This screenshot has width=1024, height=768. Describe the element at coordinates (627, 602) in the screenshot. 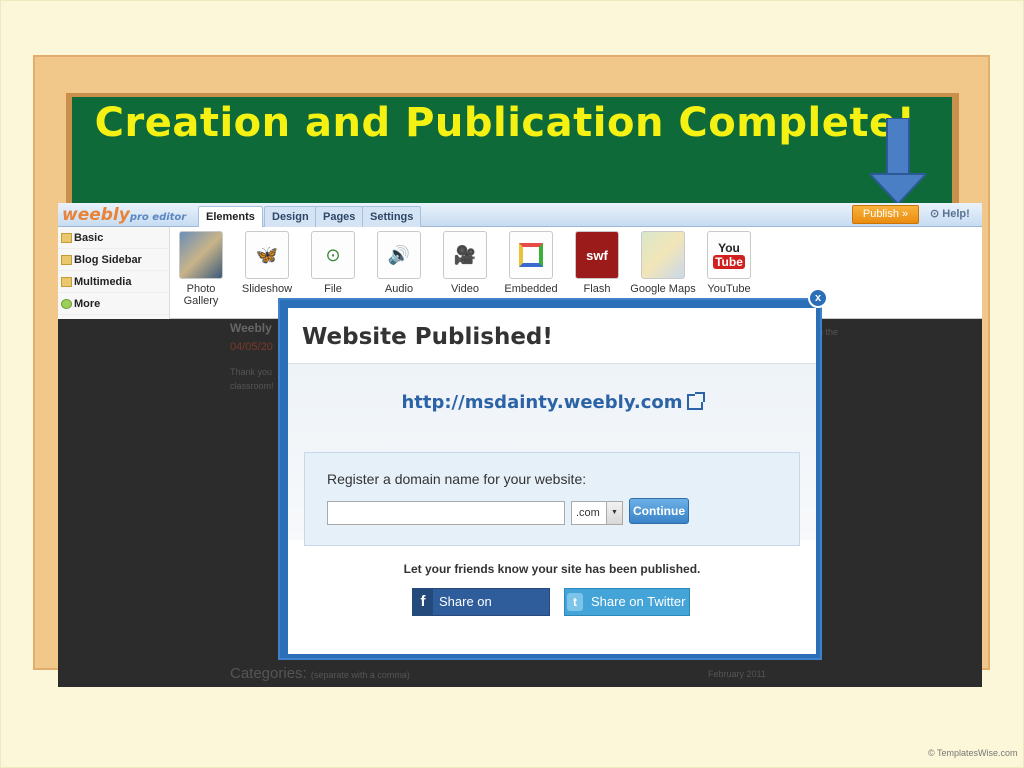

I see `share-twitter-button: Share on Twitter` at that location.